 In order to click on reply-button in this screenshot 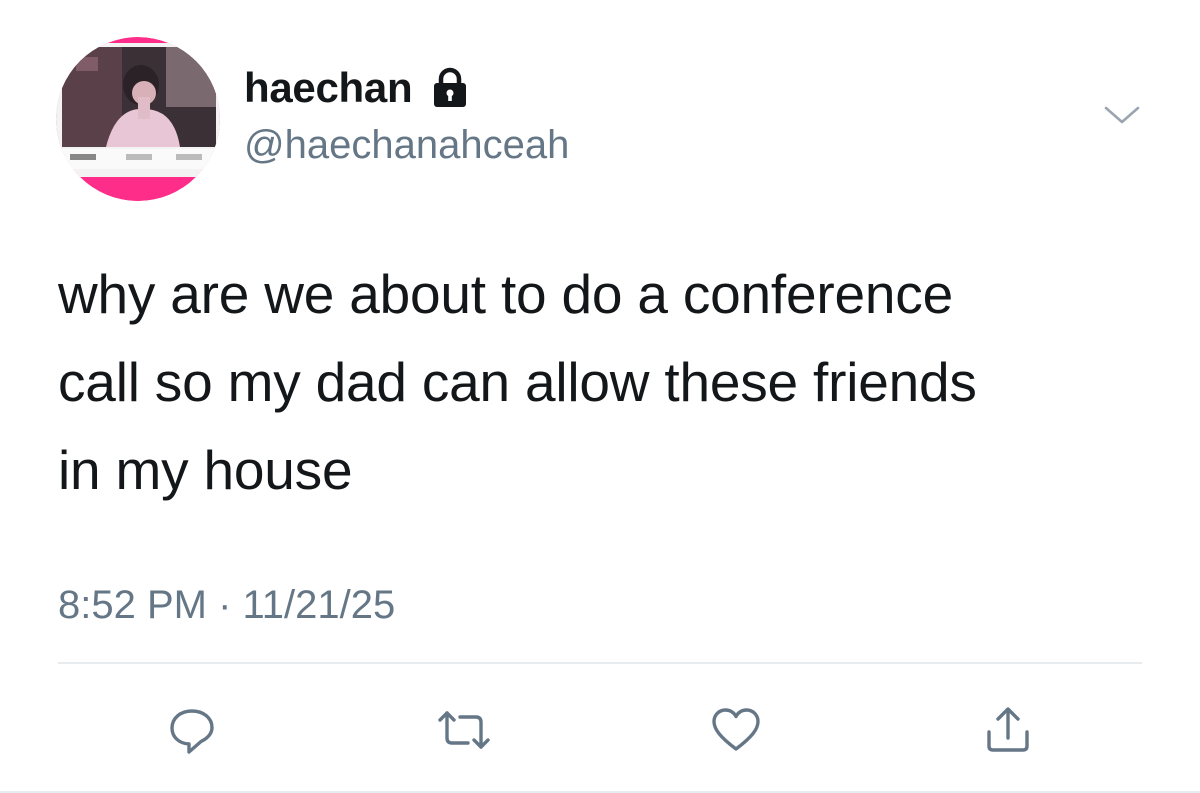, I will do `click(192, 730)`.